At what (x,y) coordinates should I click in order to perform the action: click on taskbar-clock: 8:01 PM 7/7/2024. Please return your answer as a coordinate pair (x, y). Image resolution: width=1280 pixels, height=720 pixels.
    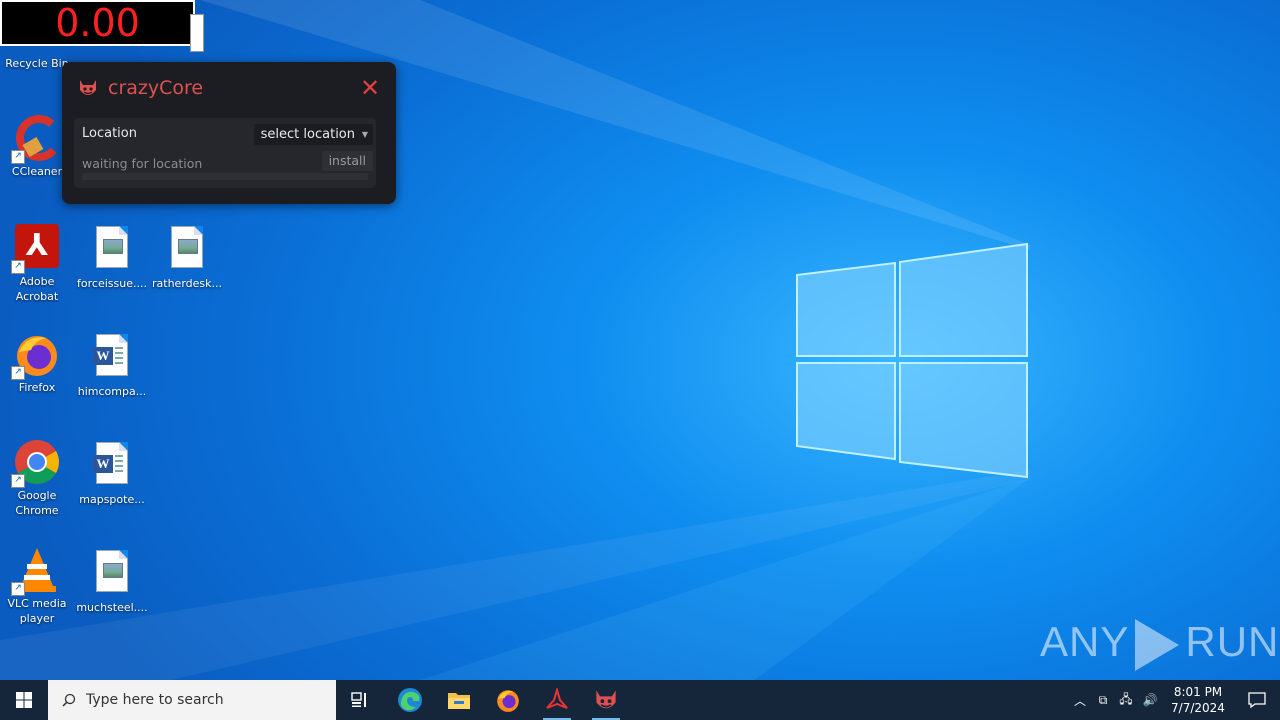
    Looking at the image, I should click on (1198, 700).